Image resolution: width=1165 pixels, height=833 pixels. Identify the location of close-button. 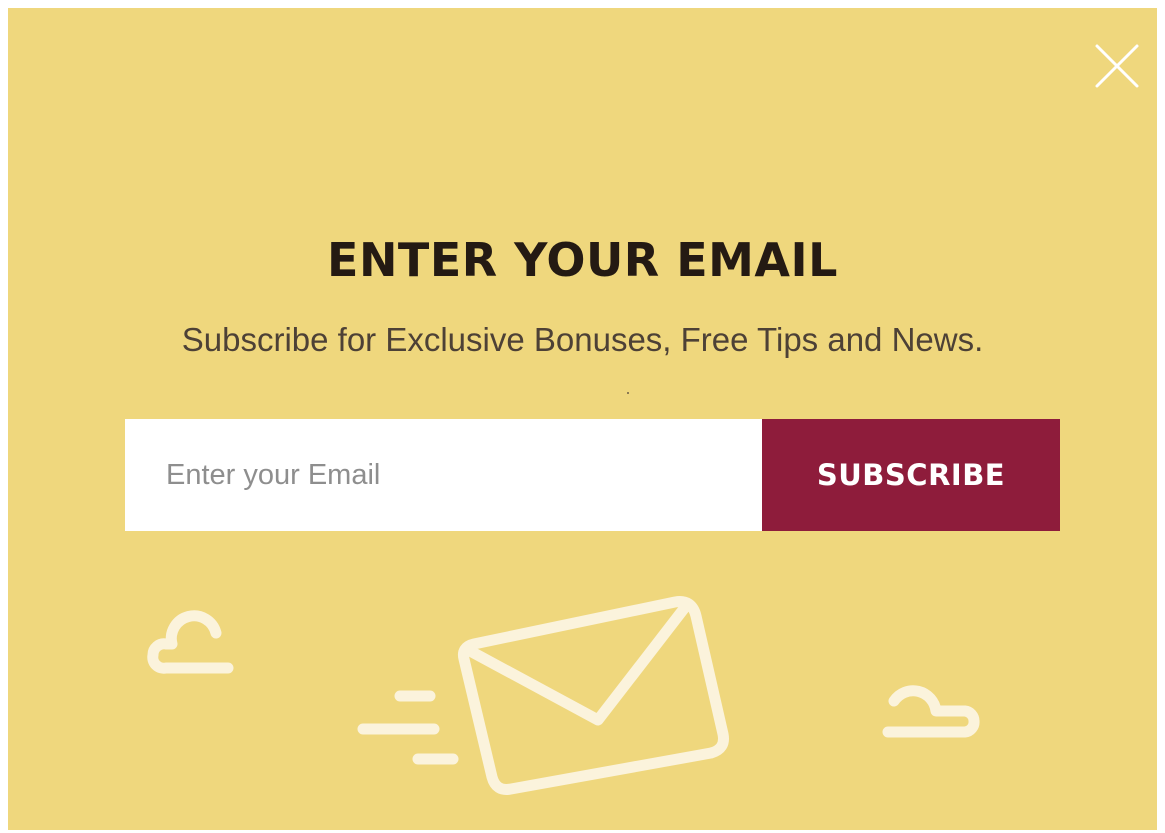
(1117, 66).